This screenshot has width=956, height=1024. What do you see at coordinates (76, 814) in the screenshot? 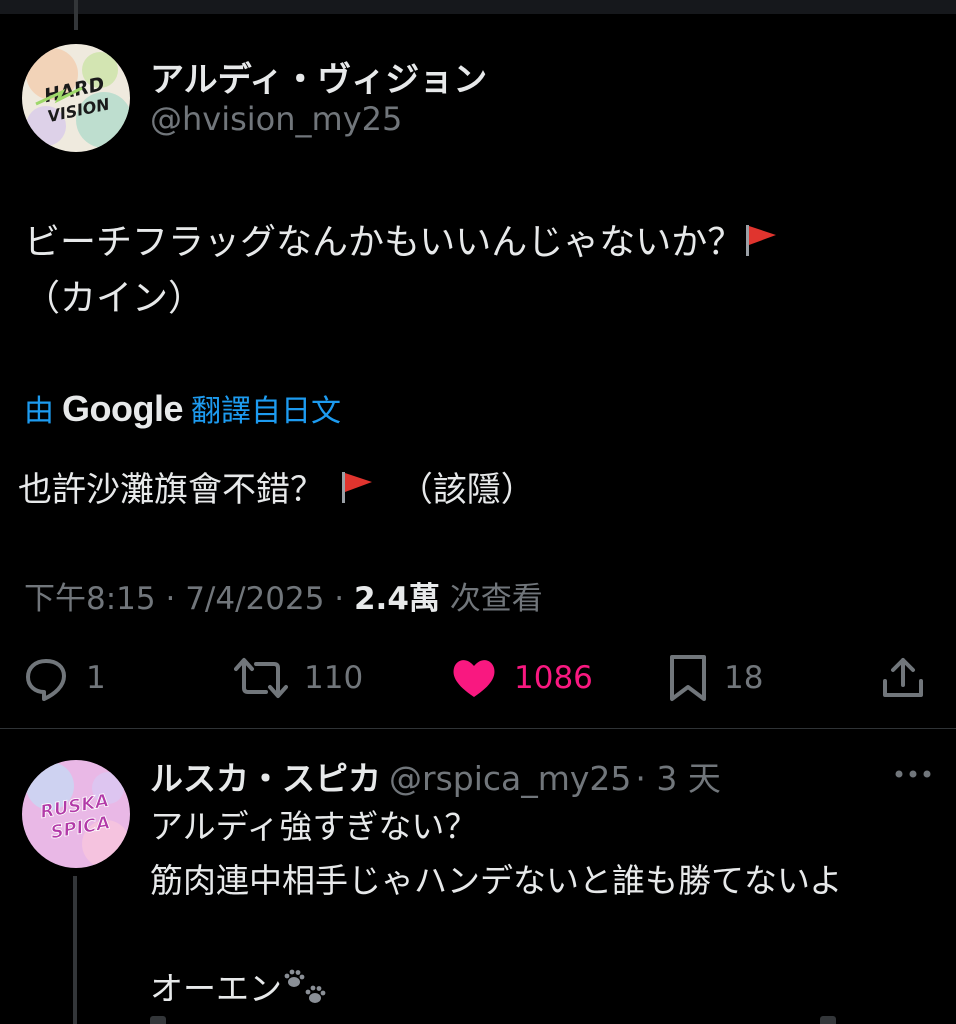
I see `reply-avatar: RUSKA SPICA` at bounding box center [76, 814].